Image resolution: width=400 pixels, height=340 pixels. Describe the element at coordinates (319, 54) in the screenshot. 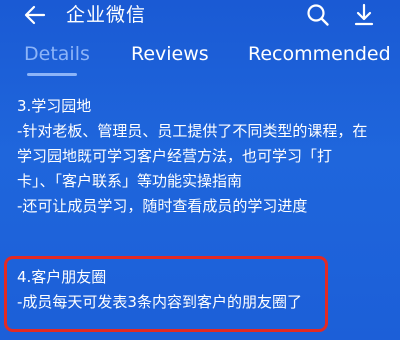

I see `tab-recommended: Recommended` at that location.